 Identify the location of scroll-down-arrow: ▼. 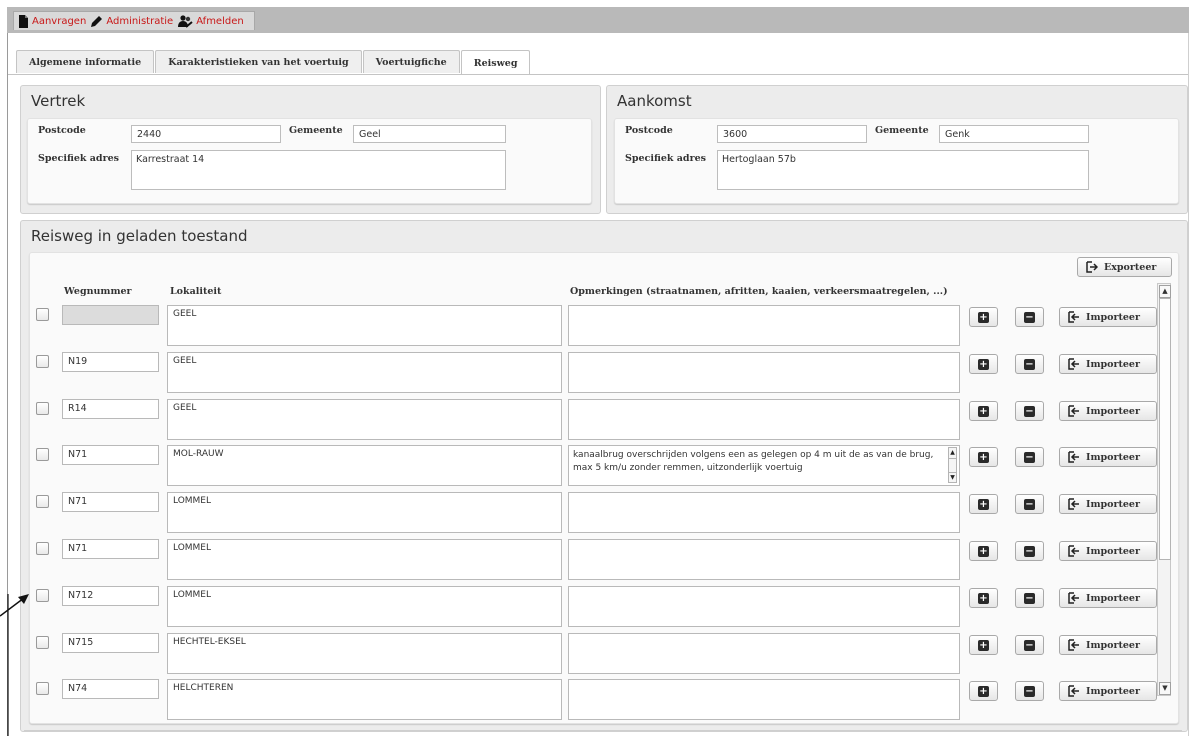
(1165, 688).